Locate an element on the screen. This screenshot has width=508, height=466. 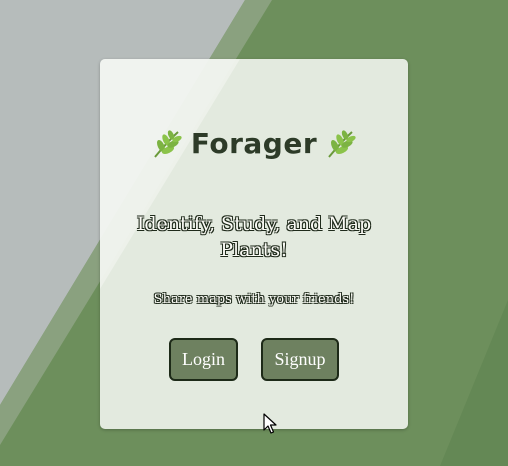
mouse-pointer-icon is located at coordinates (270, 423).